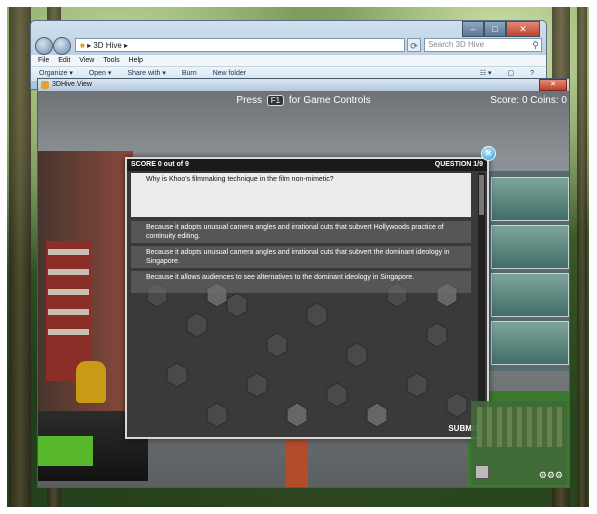 Image resolution: width=597 pixels, height=514 pixels. I want to click on minimap: ⚙⚙⚙, so click(519, 443).